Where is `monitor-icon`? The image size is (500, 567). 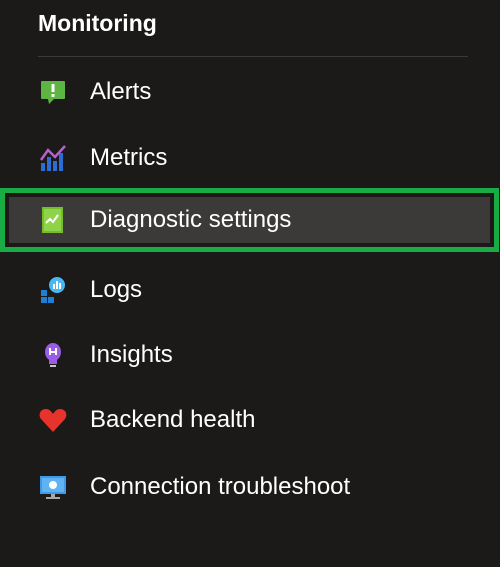
monitor-icon is located at coordinates (53, 487).